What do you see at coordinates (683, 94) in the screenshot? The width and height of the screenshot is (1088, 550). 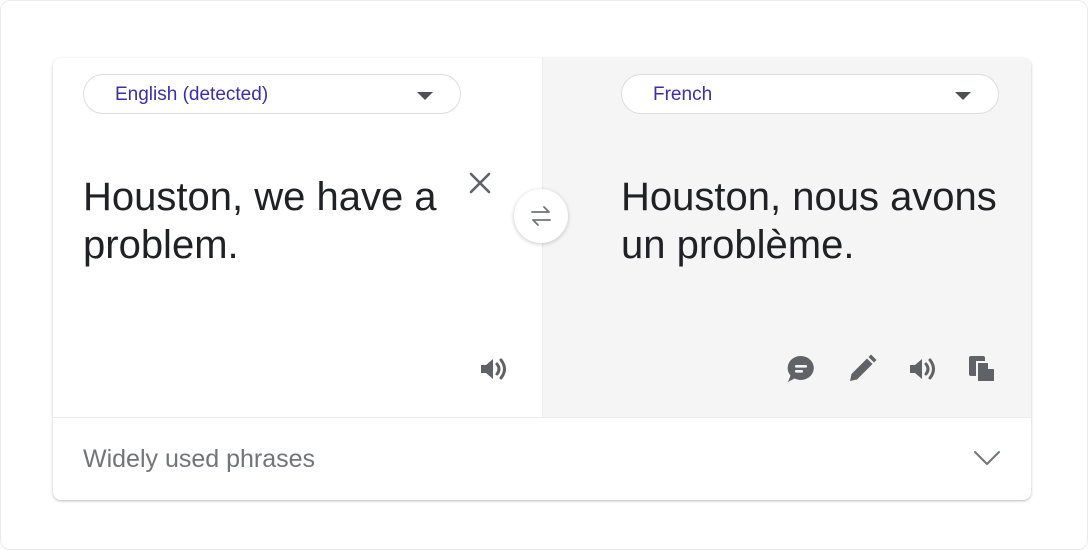 I see `target-language-label: French` at bounding box center [683, 94].